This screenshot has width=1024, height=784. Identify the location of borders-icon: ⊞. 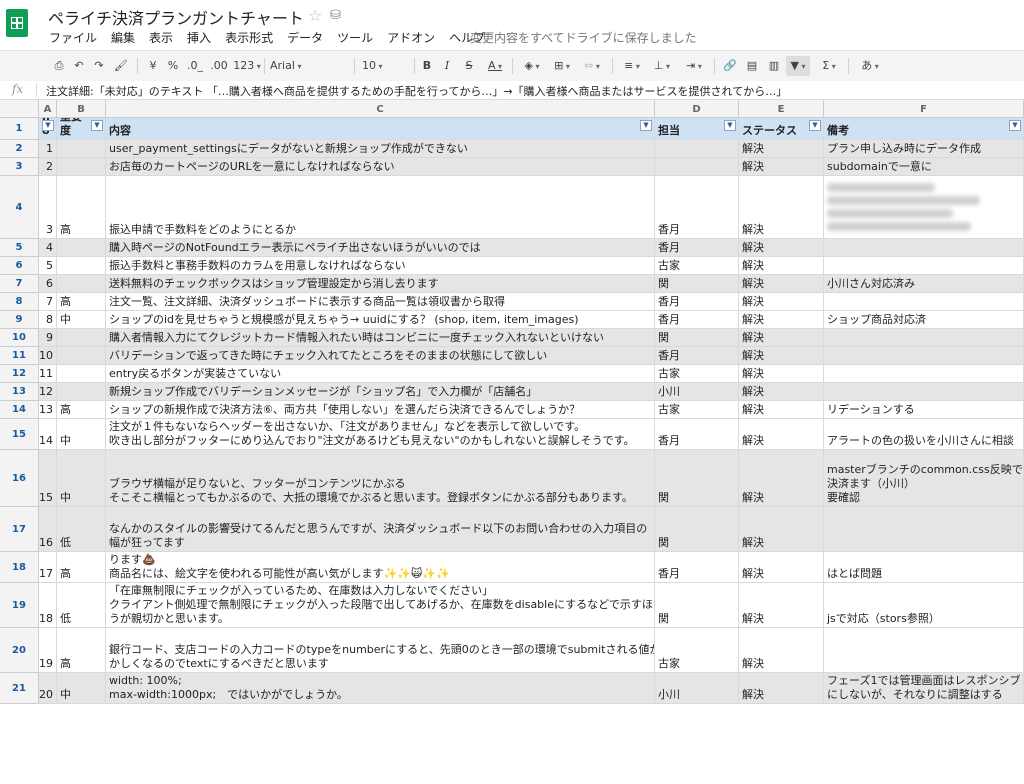
(562, 66).